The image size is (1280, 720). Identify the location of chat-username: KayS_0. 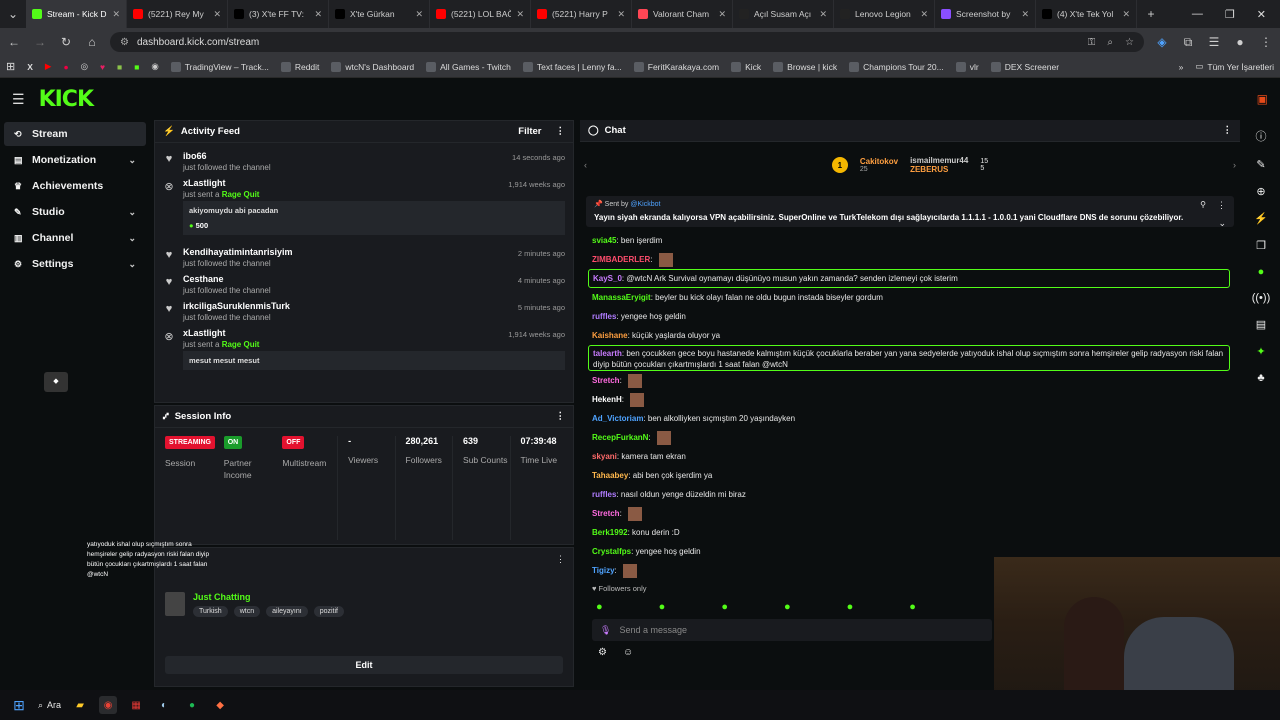
(607, 278).